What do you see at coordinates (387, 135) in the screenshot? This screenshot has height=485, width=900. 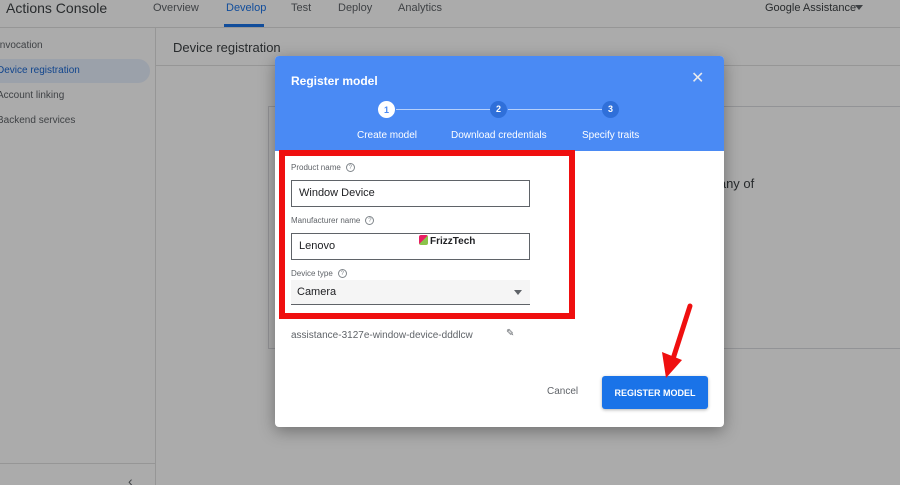 I see `step-1-label: Create model` at bounding box center [387, 135].